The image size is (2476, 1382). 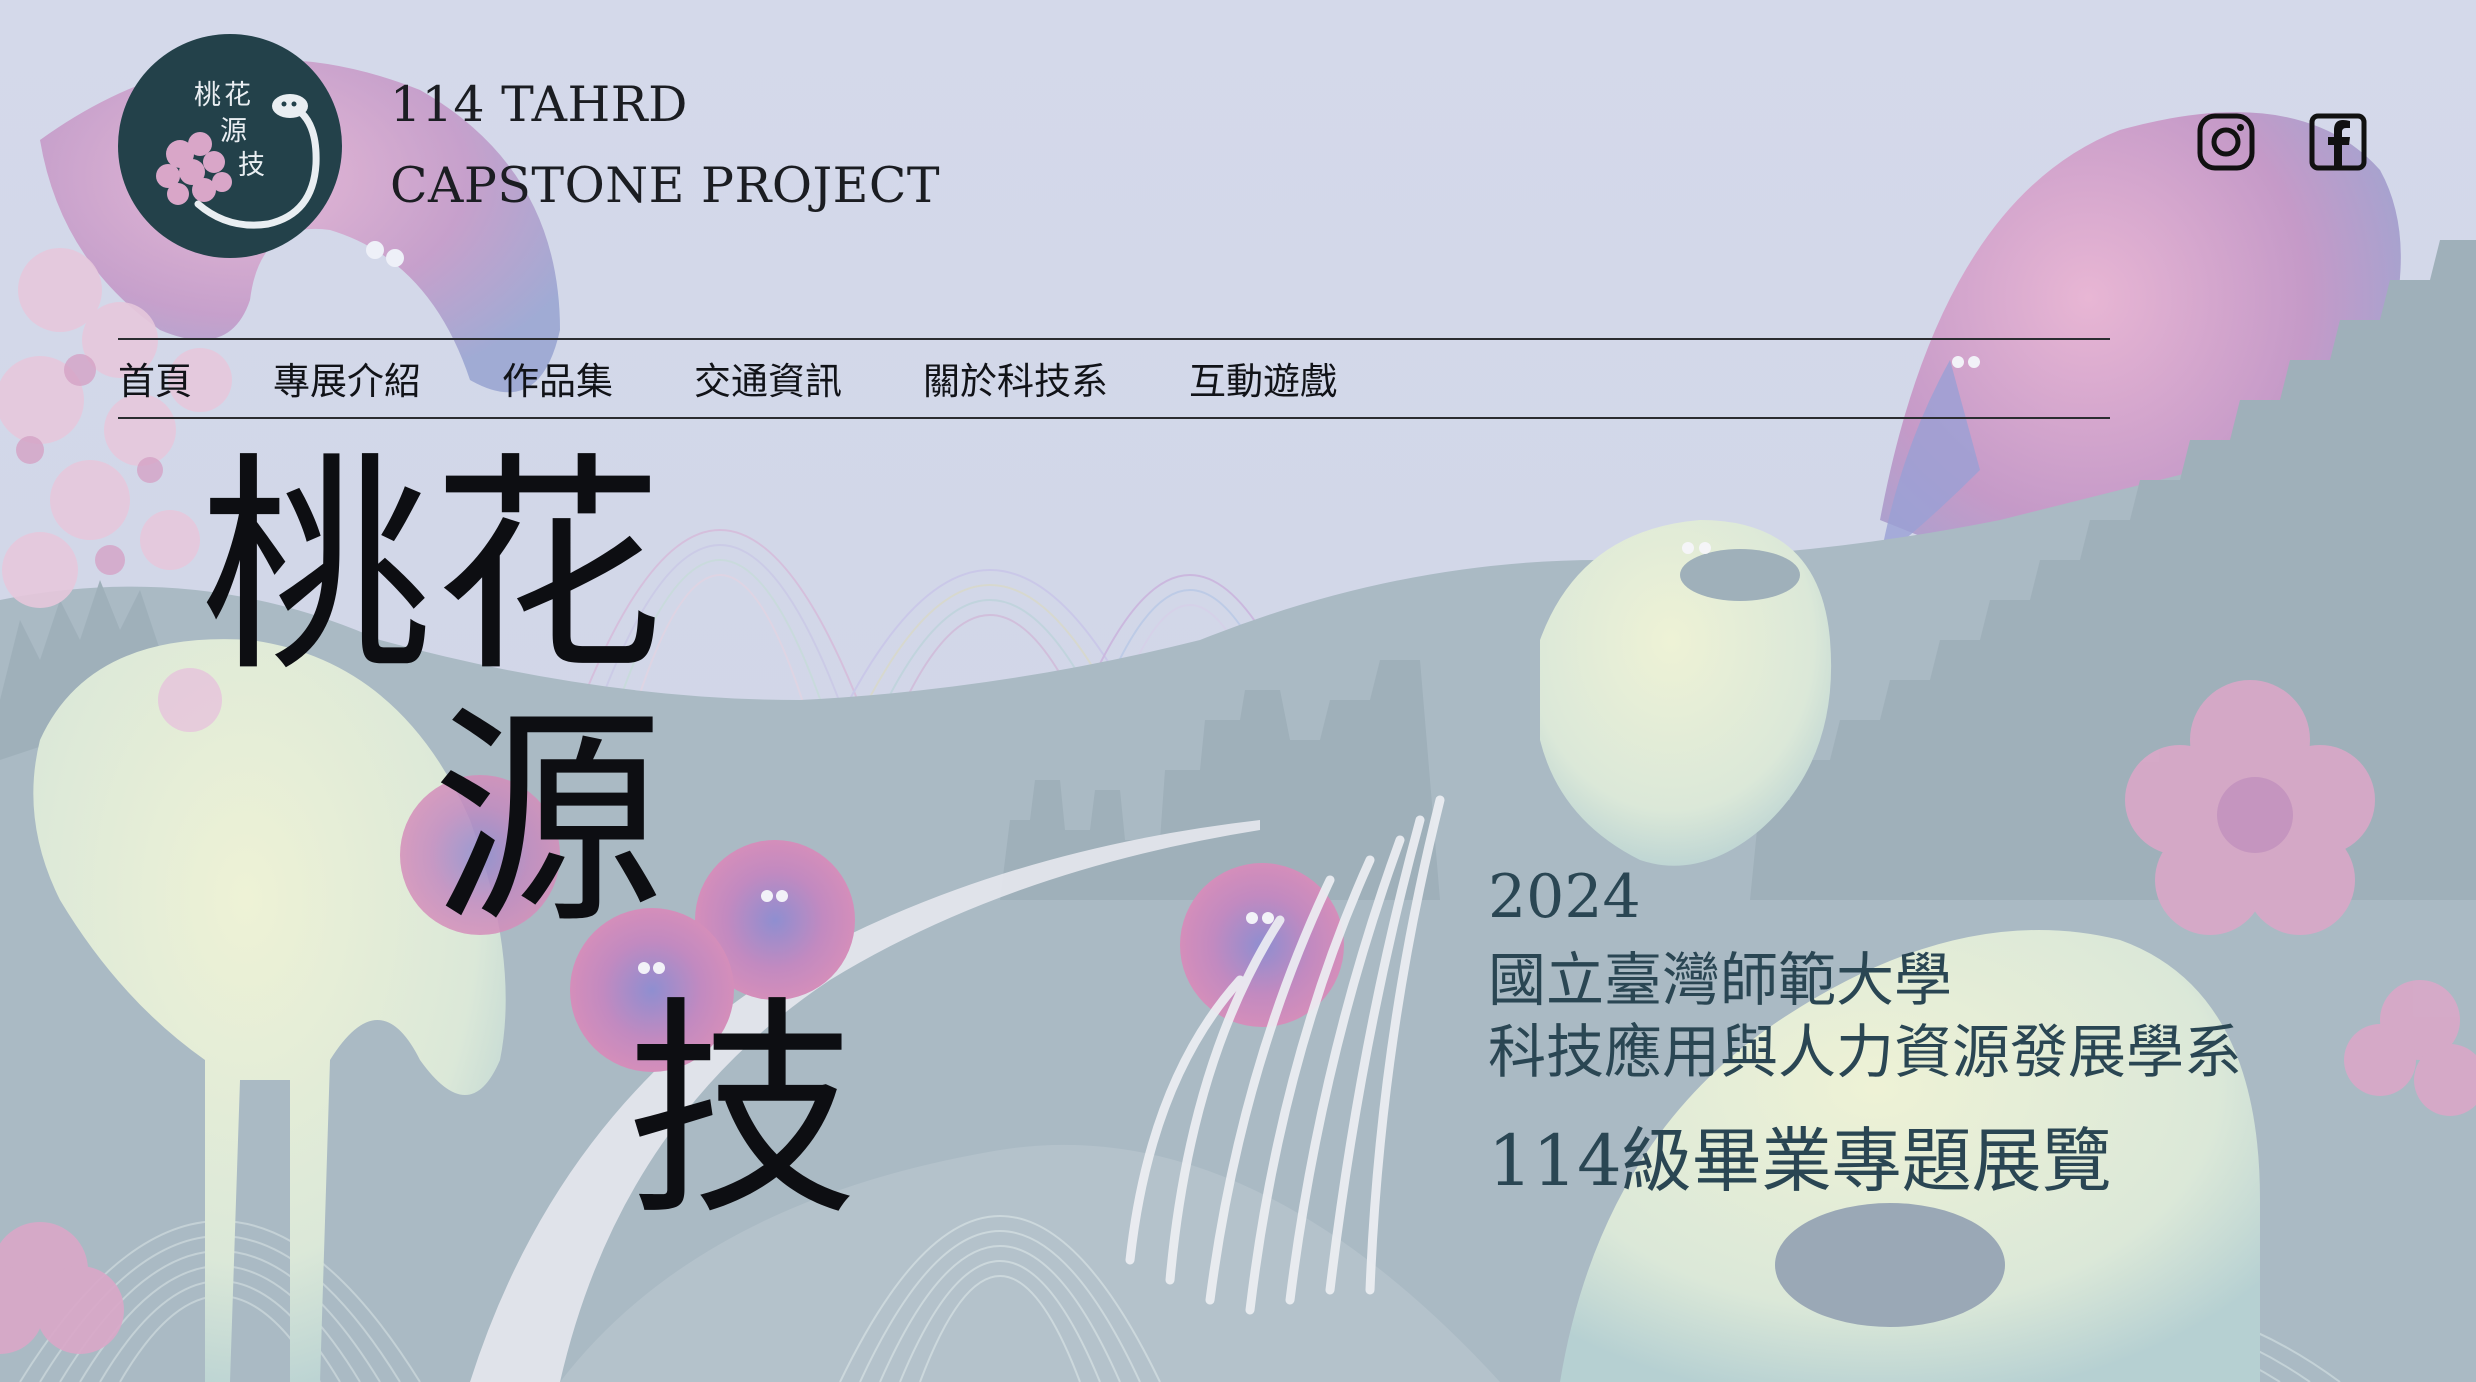 What do you see at coordinates (1564, 897) in the screenshot?
I see `exhibition-year: 2024` at bounding box center [1564, 897].